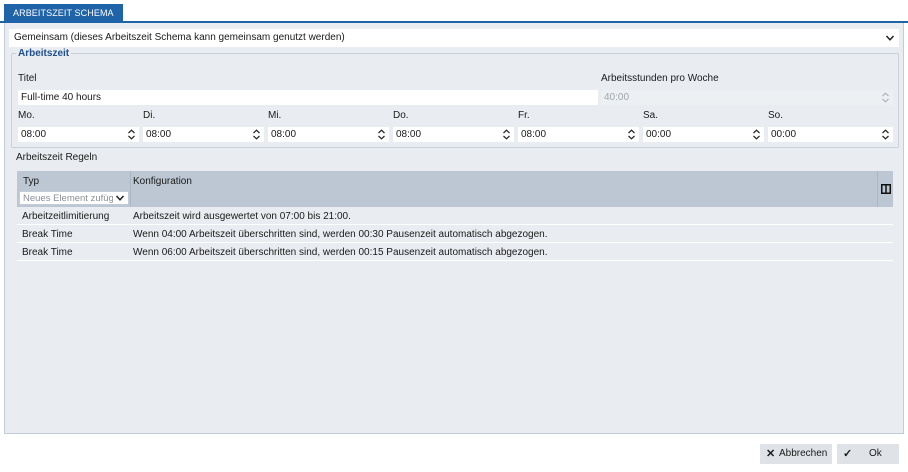 The height and width of the screenshot is (472, 908). I want to click on titel-label: Titel, so click(27, 78).